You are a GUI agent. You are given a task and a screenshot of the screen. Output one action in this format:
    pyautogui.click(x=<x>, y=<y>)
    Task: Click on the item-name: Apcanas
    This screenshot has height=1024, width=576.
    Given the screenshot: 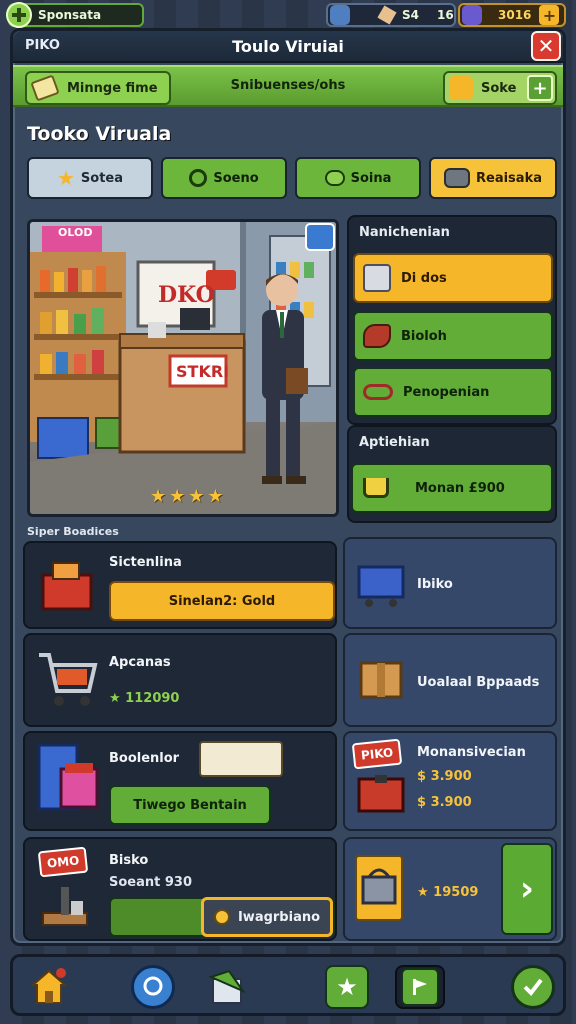 What is the action you would take?
    pyautogui.click(x=140, y=662)
    